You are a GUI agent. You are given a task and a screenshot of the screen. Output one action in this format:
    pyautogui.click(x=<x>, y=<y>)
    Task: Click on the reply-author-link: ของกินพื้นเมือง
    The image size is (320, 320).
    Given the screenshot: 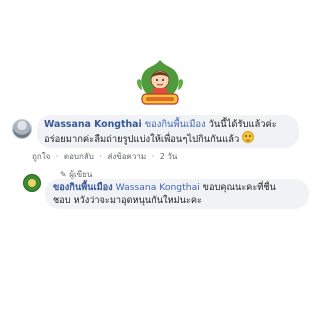 What is the action you would take?
    pyautogui.click(x=83, y=187)
    